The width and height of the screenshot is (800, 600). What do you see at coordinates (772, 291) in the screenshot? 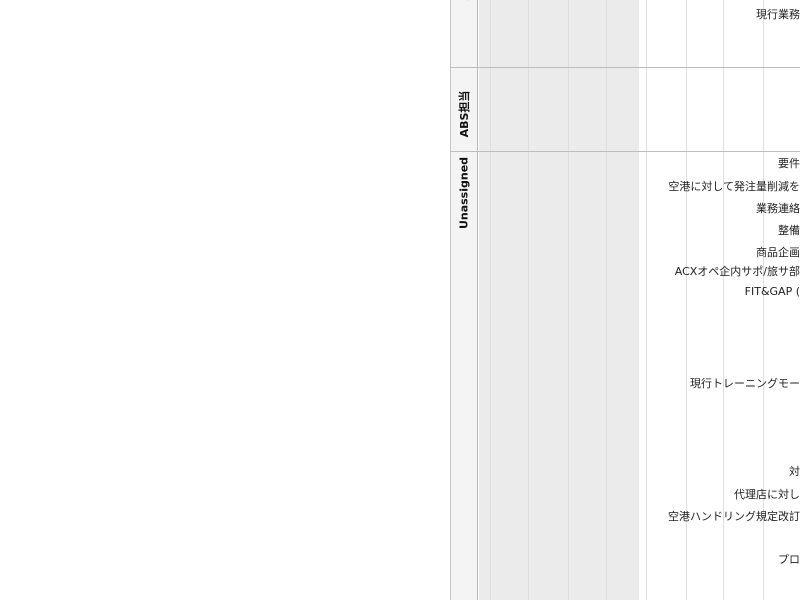
I see `task-label: FIT&GAP (` at bounding box center [772, 291].